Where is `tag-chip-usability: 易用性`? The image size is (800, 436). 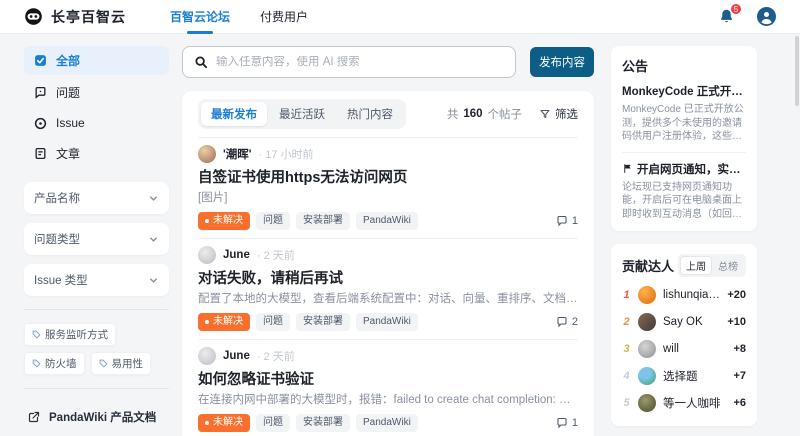 tag-chip-usability: 易用性 is located at coordinates (120, 363).